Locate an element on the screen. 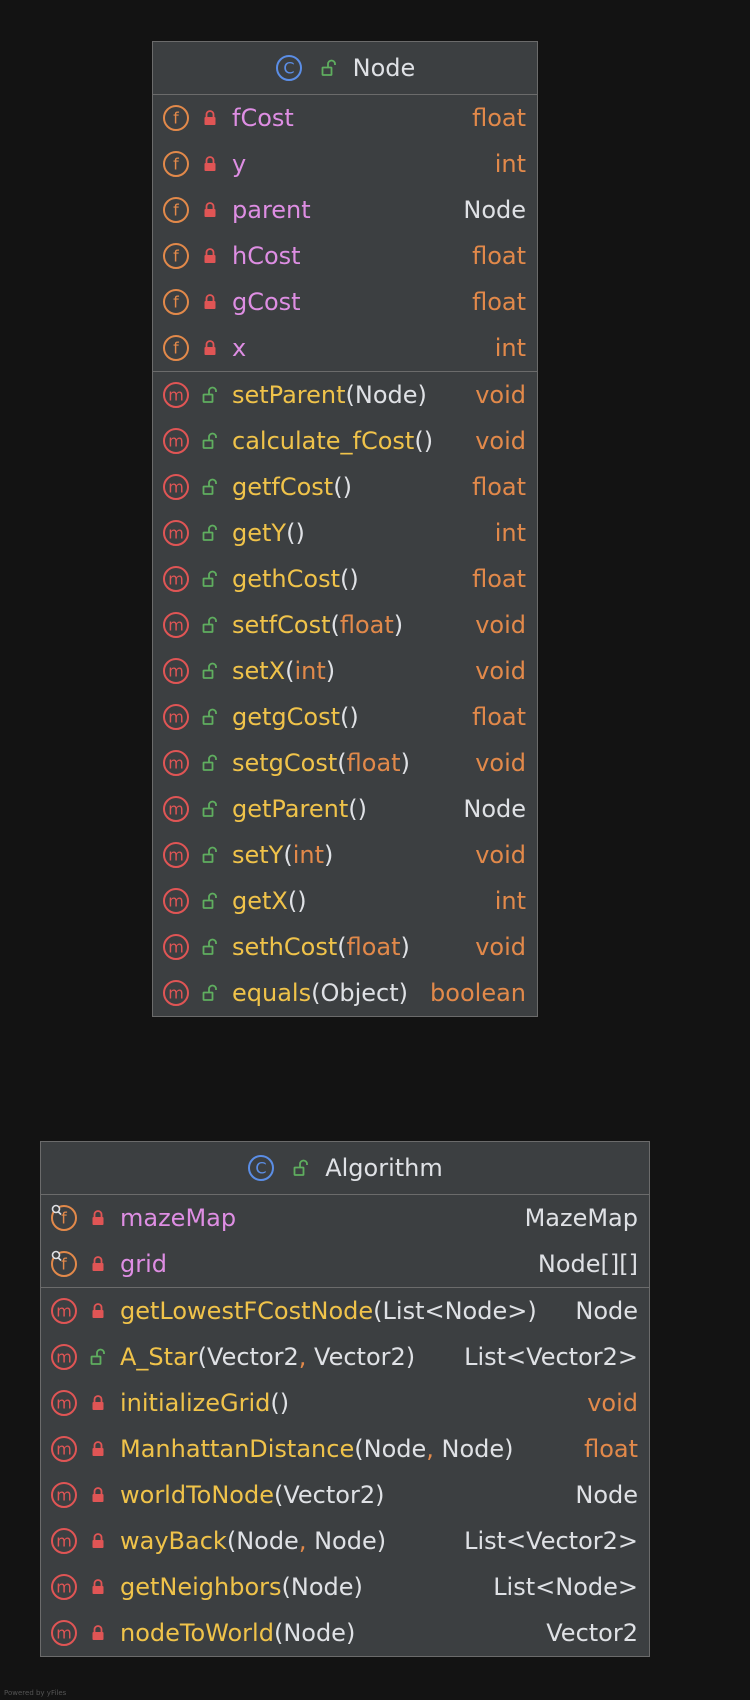 The image size is (750, 1700). param-type: Vector2 is located at coordinates (329, 1495).